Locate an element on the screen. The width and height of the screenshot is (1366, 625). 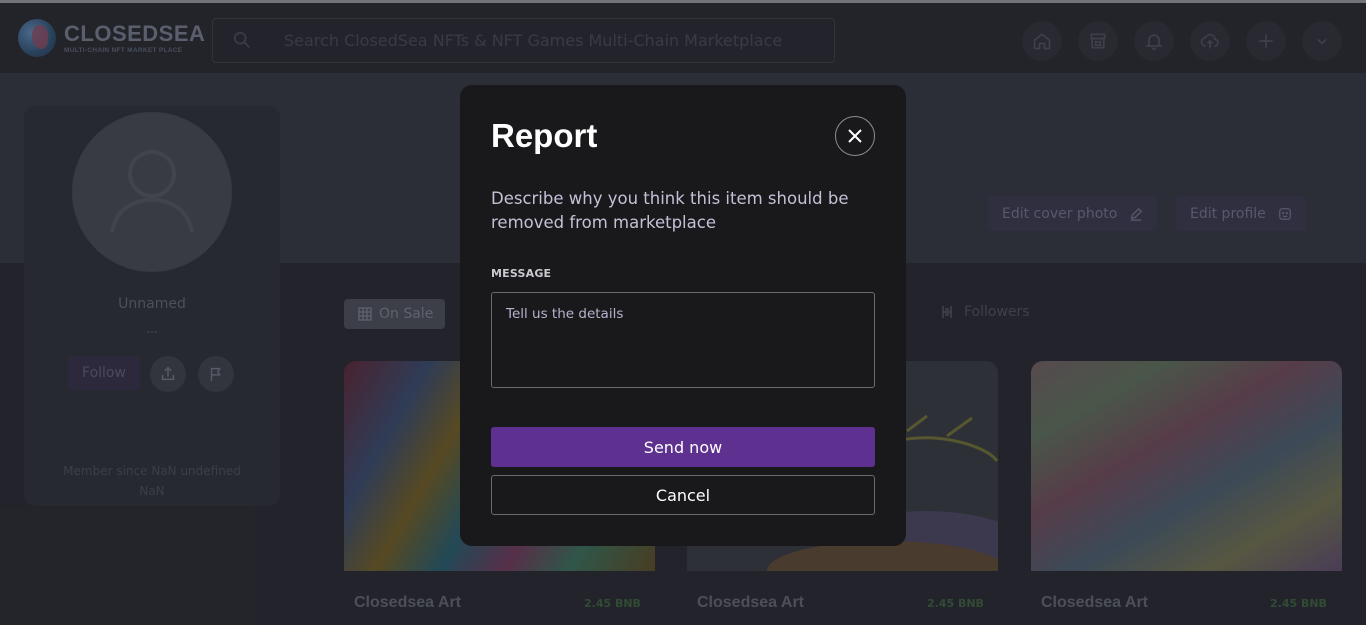
message-textarea is located at coordinates (683, 340).